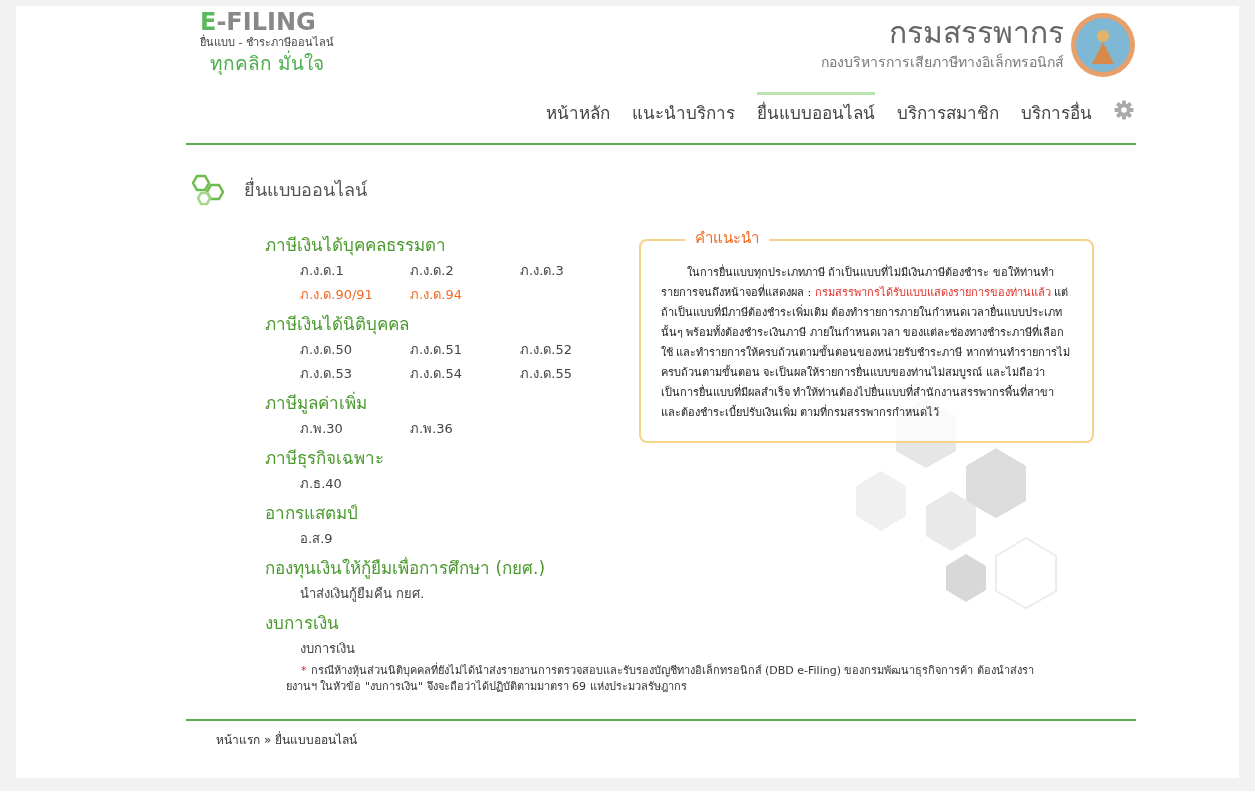  I want to click on nav-tab: หน้าหลัก, so click(578, 110).